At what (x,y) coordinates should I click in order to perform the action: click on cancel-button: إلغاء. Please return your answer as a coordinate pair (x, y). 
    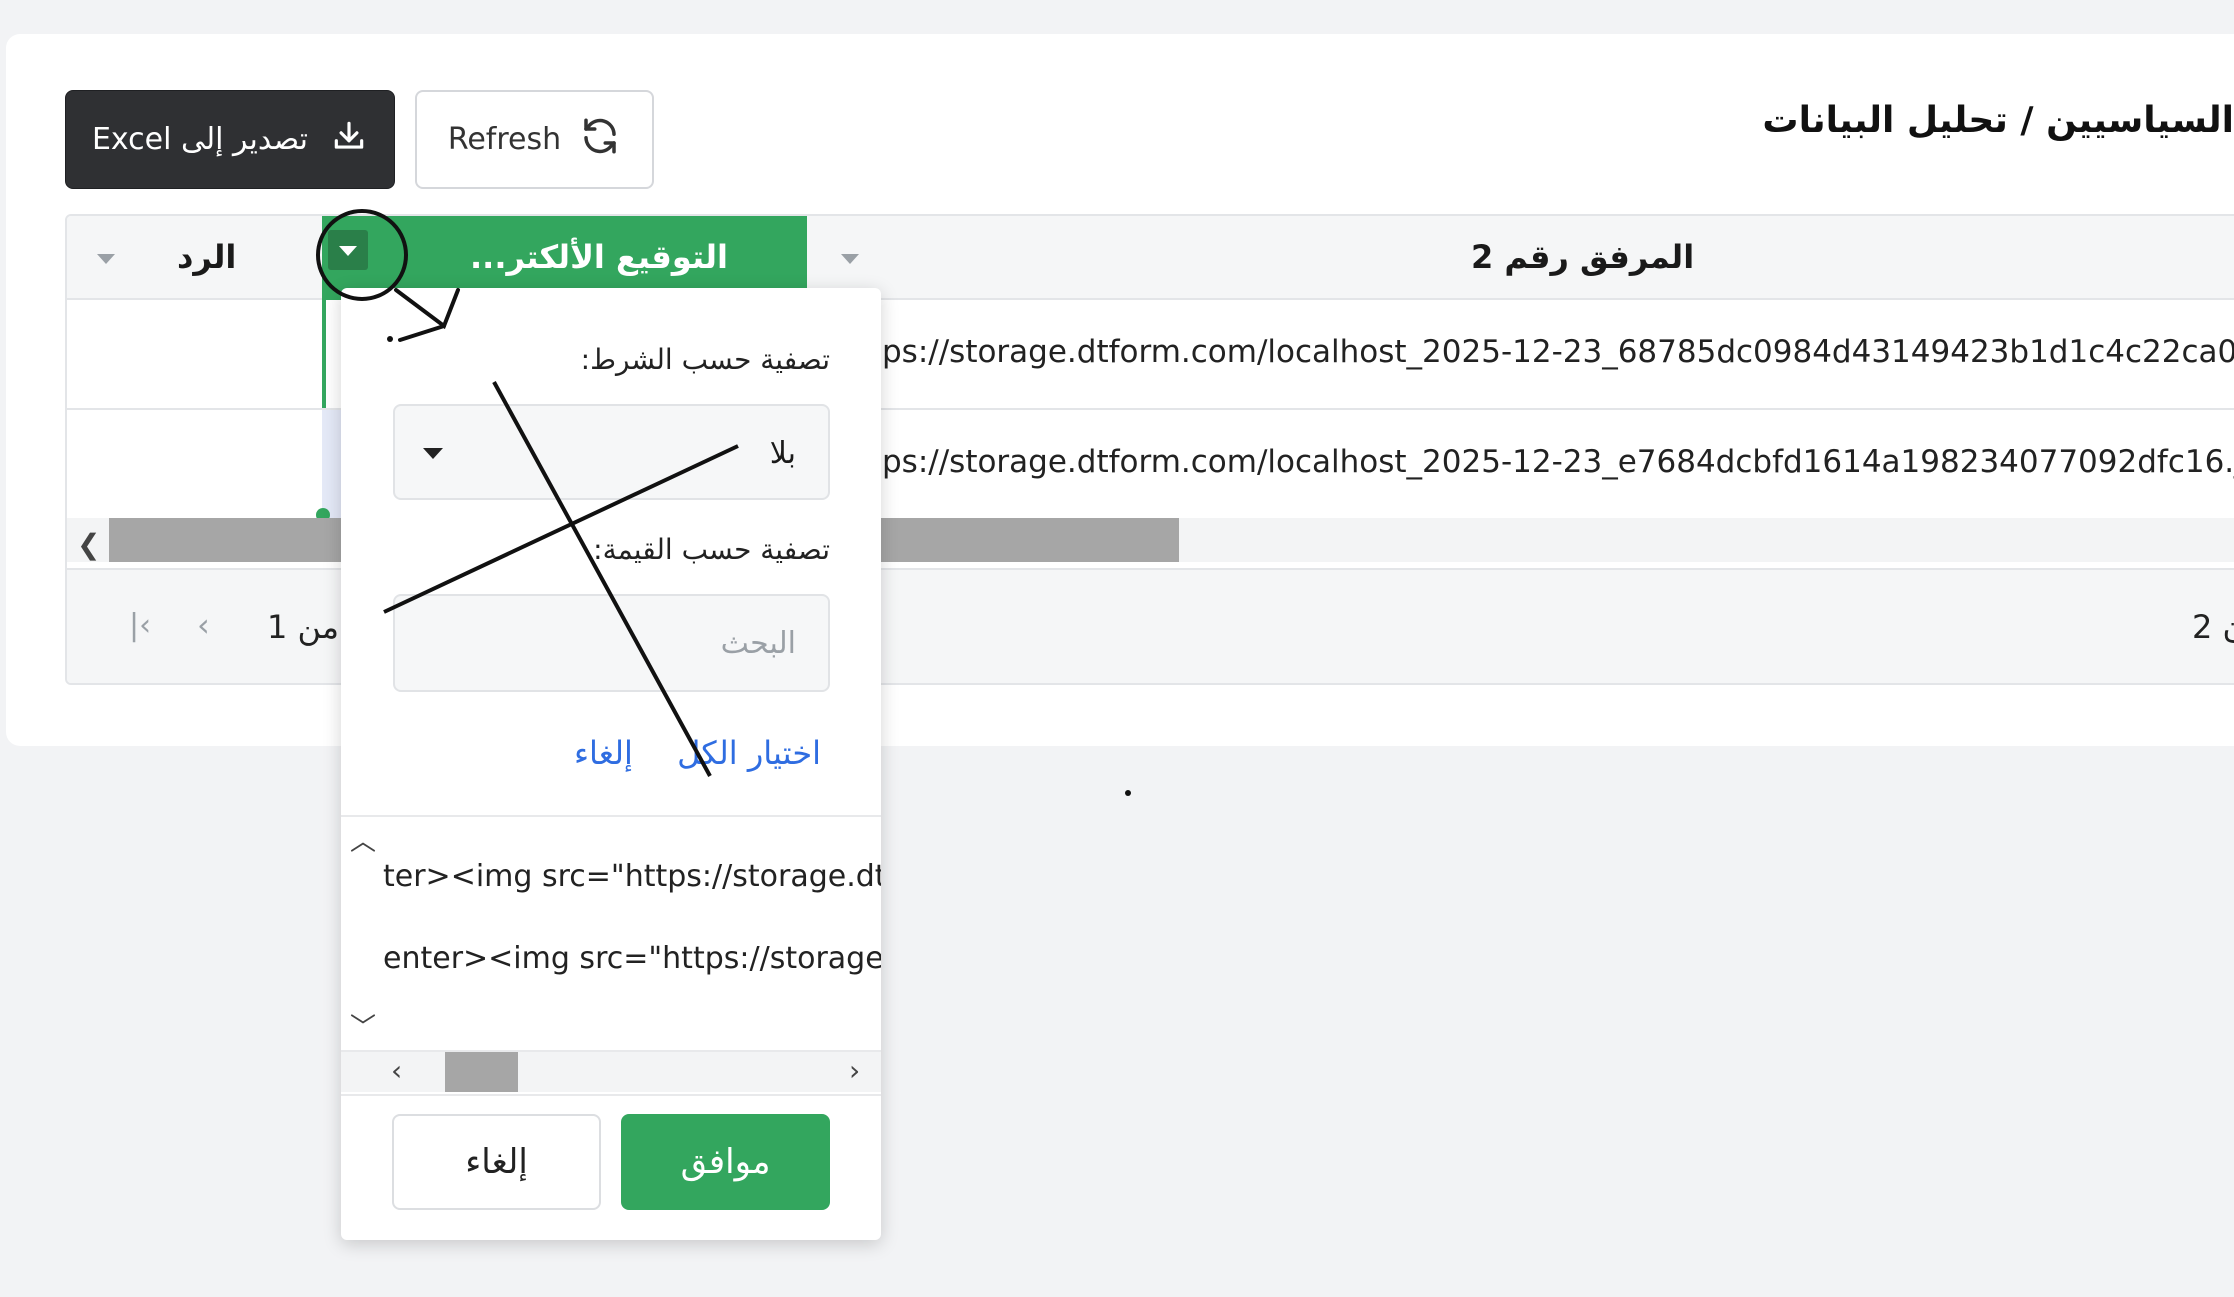
    Looking at the image, I should click on (496, 1162).